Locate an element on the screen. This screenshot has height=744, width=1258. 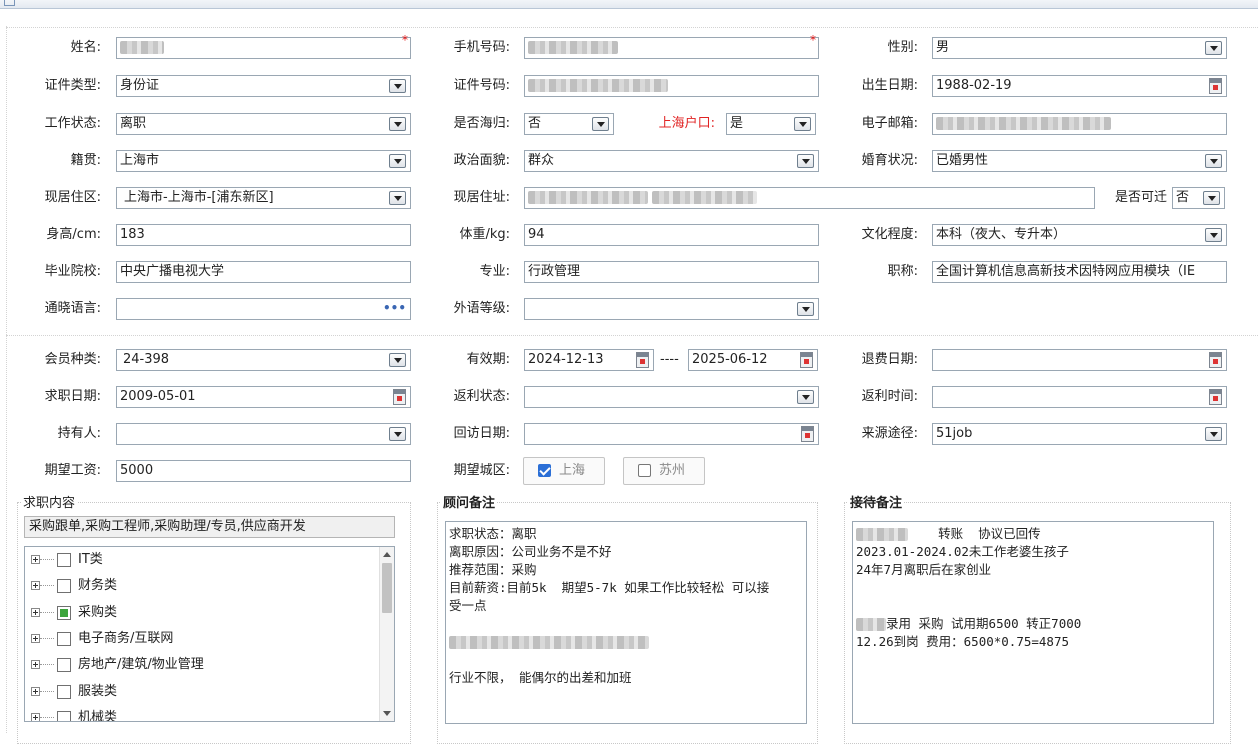
title-field: 全国计算机信息高新技术因特网应用模块（IE is located at coordinates (1079, 272).